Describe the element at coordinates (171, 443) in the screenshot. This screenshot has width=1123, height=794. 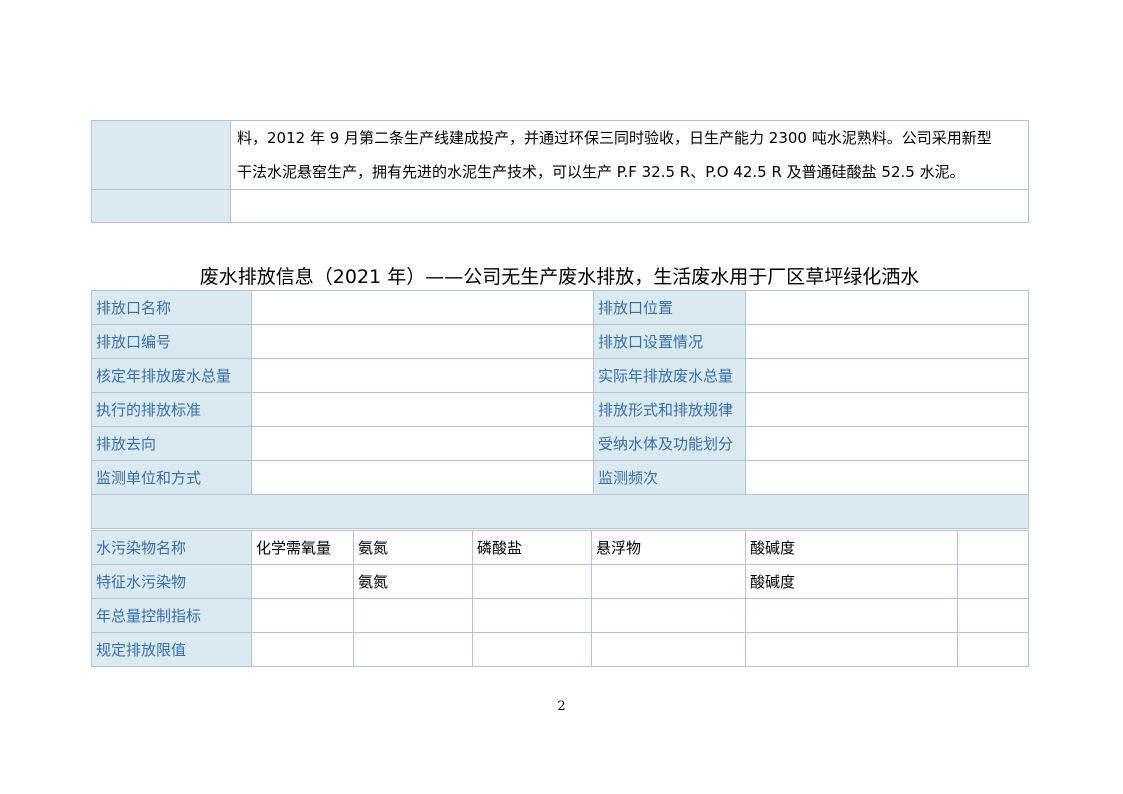
I see `info-label: 排放去向` at that location.